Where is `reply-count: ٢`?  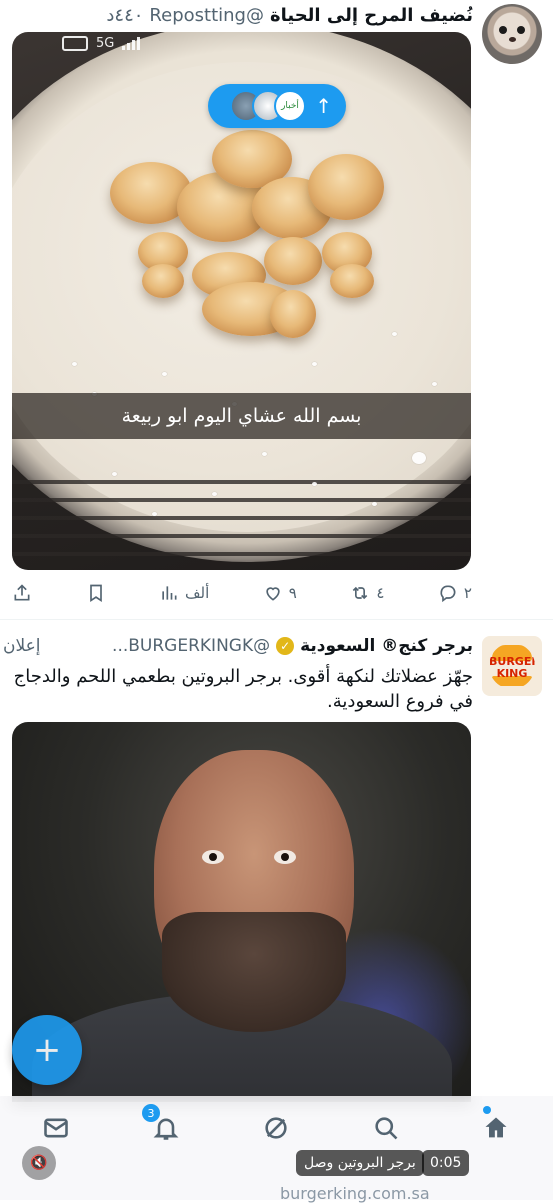
reply-count: ٢ is located at coordinates (467, 593).